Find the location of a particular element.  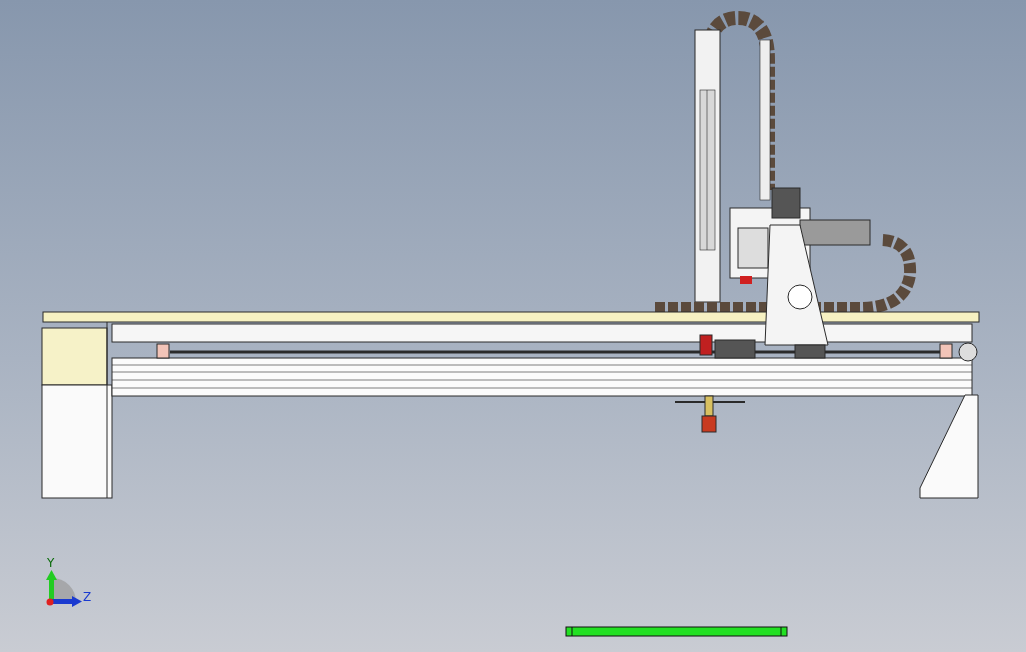

axis-label: Y is located at coordinates (51, 563).